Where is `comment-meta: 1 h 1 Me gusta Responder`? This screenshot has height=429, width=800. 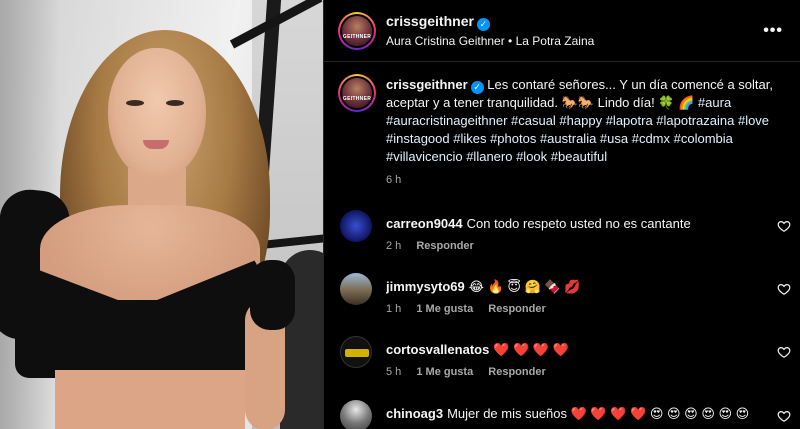
comment-meta: 1 h 1 Me gusta Responder is located at coordinates (472, 309).